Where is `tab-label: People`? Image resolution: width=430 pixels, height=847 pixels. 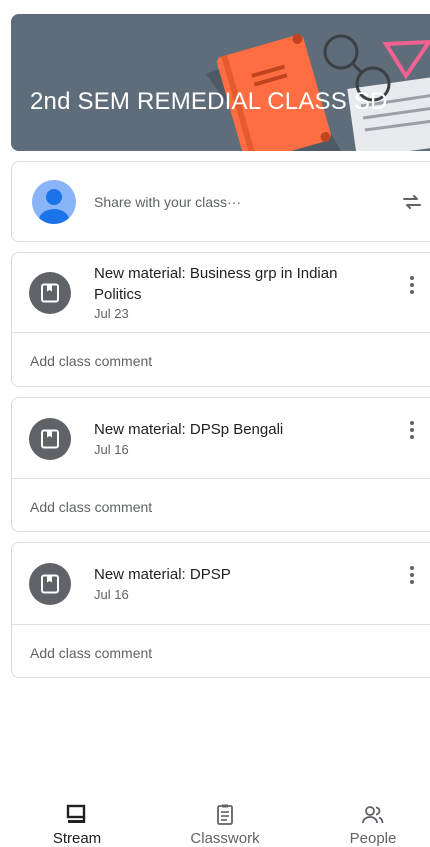 tab-label: People is located at coordinates (373, 838).